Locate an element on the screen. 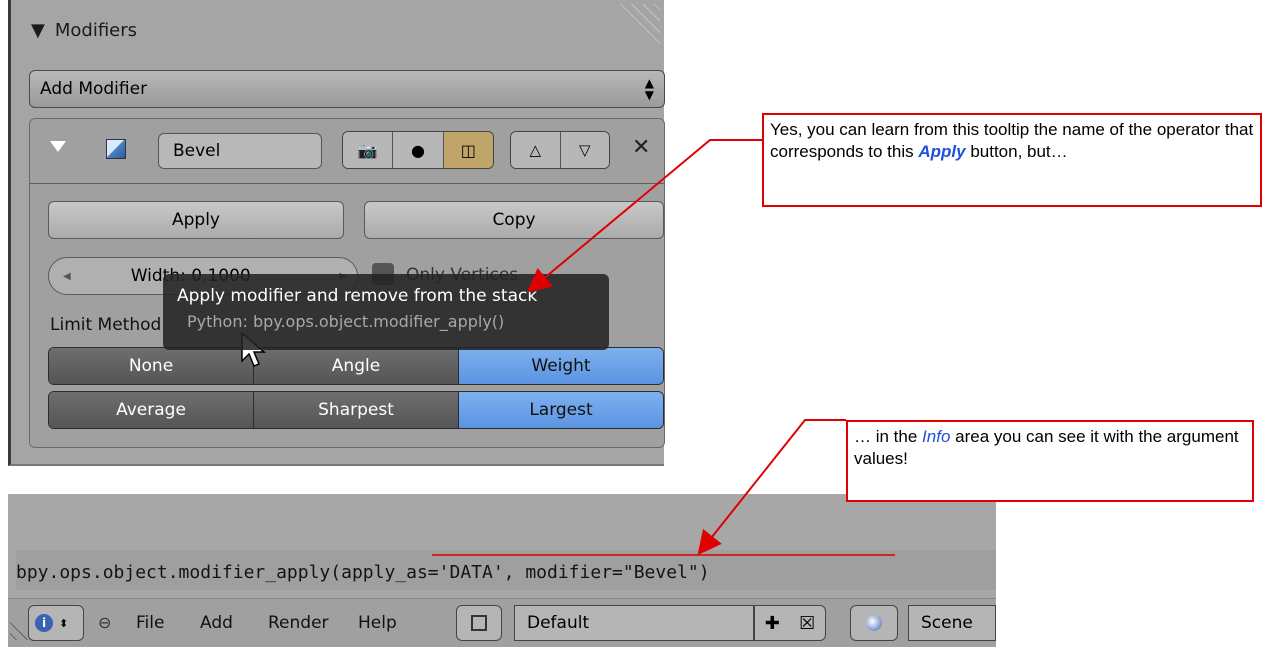 Image resolution: width=1263 pixels, height=647 pixels. render-toggle-icon: 📷 is located at coordinates (368, 150).